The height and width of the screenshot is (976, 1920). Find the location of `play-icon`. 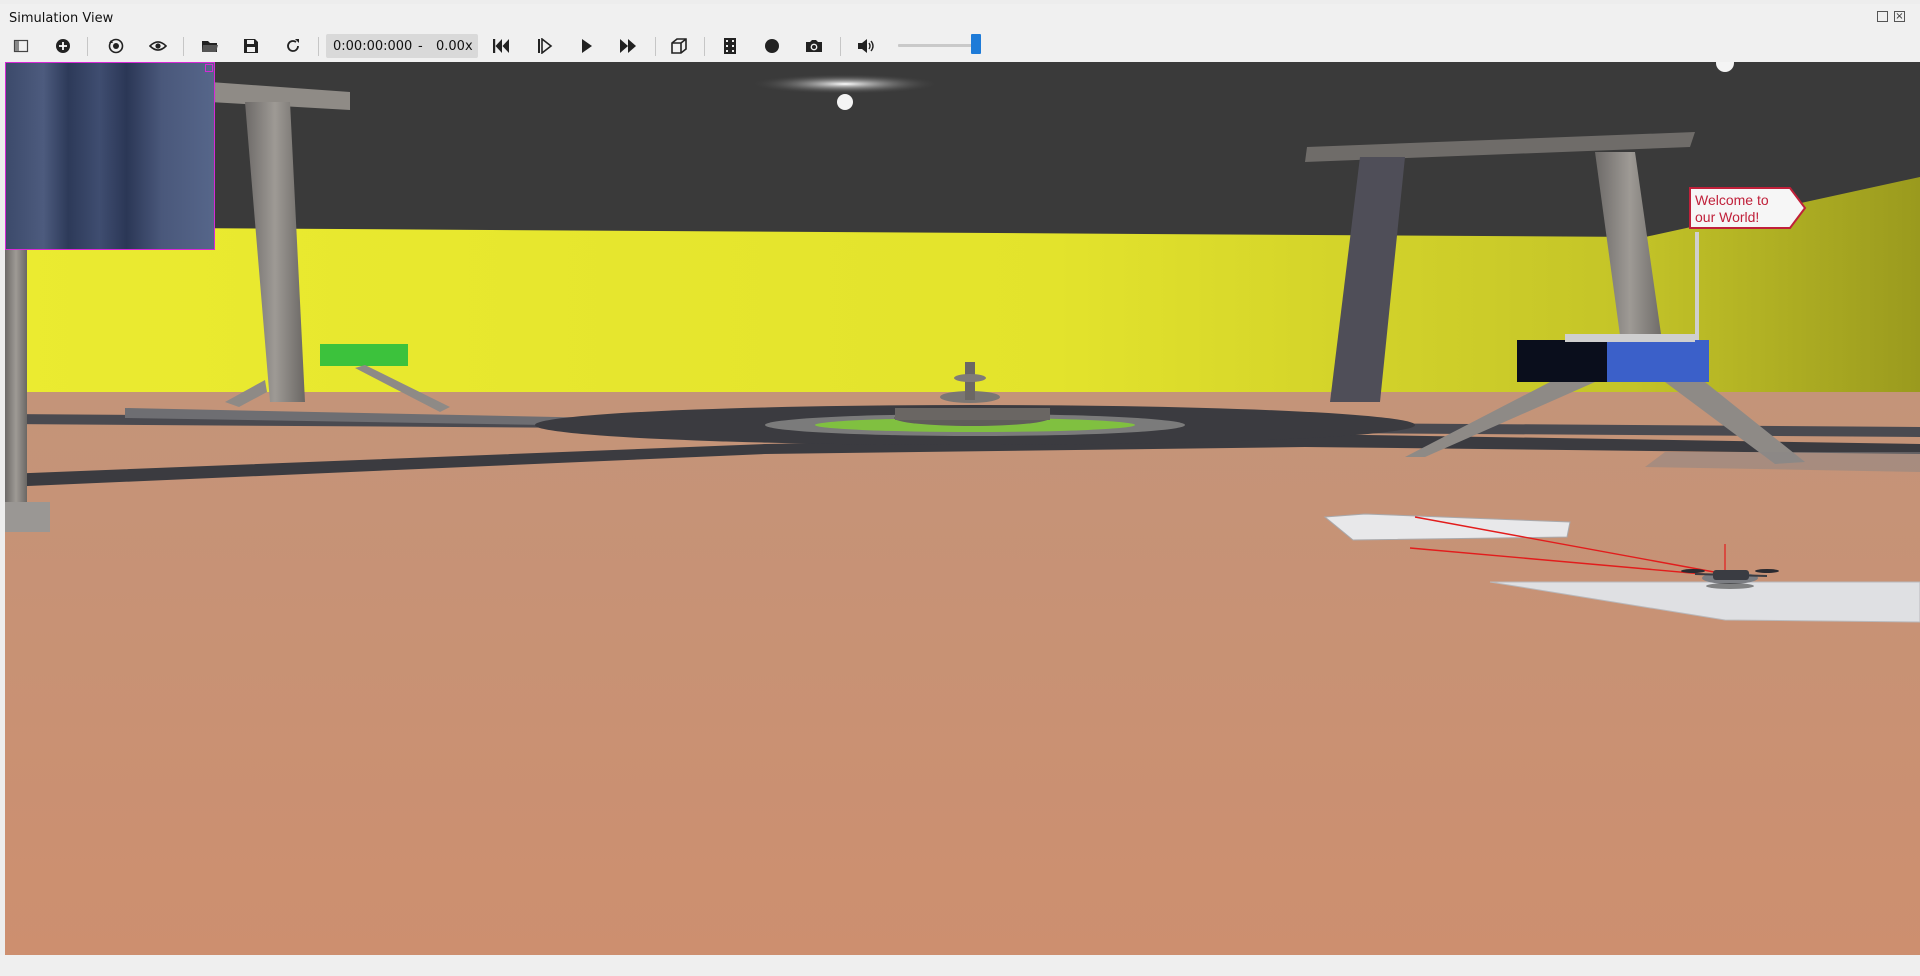

play-icon is located at coordinates (587, 46).